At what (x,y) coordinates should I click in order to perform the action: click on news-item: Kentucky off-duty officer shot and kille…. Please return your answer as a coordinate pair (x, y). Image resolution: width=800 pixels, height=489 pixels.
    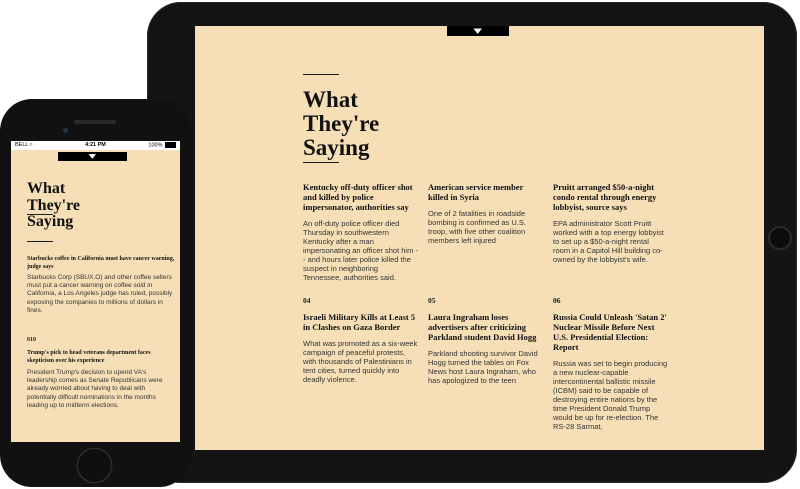
    Looking at the image, I should click on (360, 232).